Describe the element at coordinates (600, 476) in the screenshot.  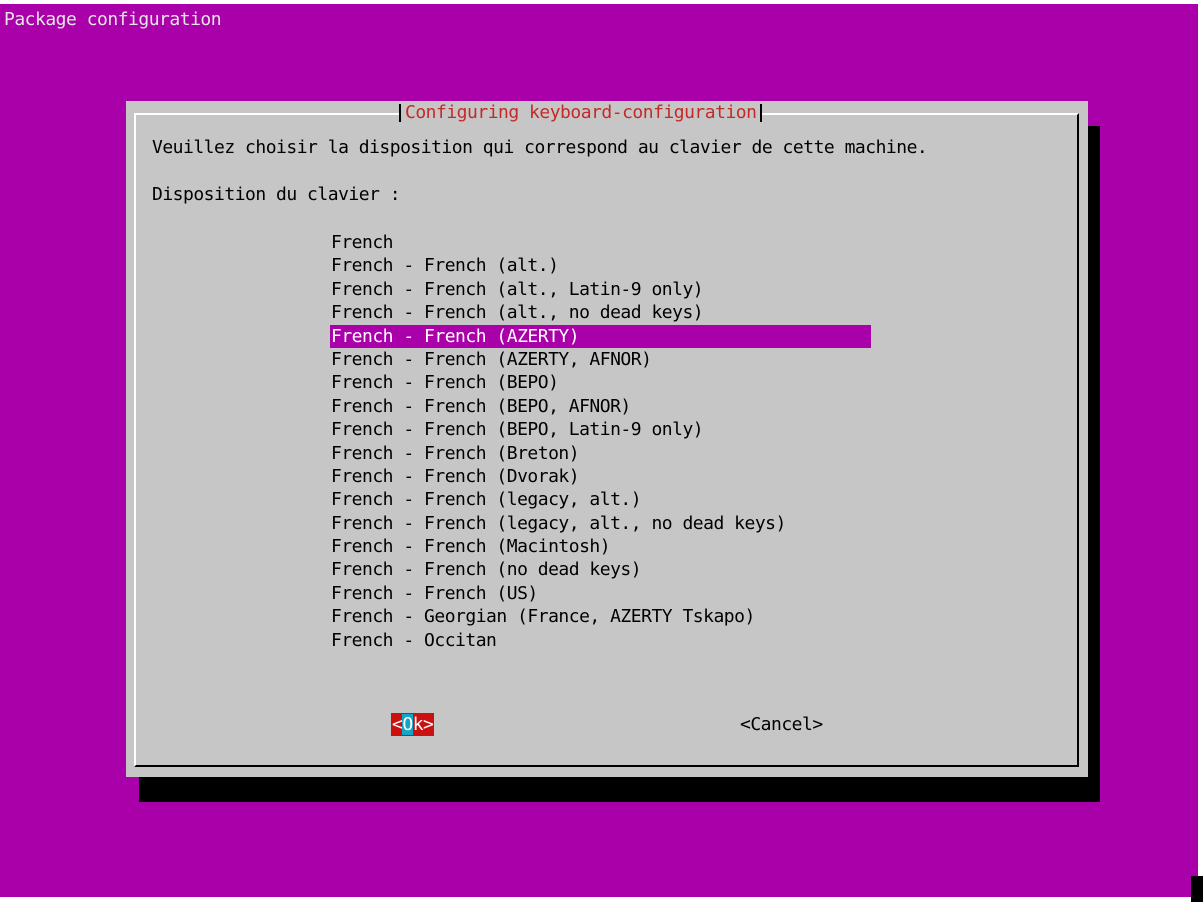
I see `layout-option: French - French (Dvorak)` at that location.